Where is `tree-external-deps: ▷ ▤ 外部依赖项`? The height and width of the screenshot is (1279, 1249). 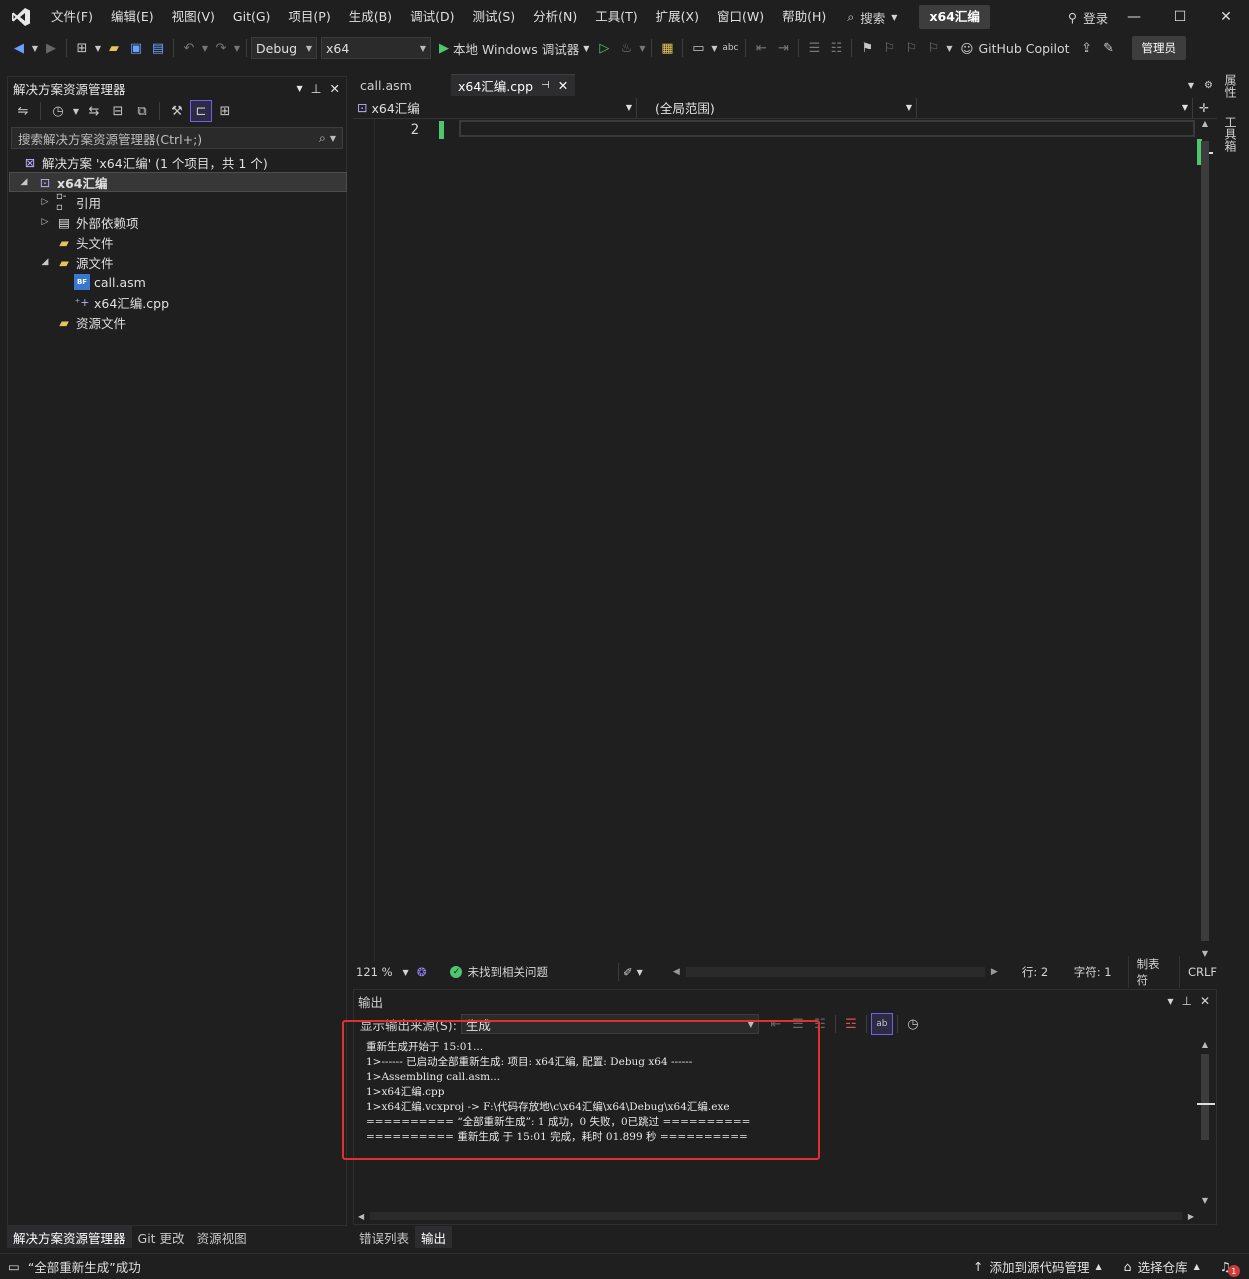 tree-external-deps: ▷ ▤ 外部依赖项 is located at coordinates (184, 222).